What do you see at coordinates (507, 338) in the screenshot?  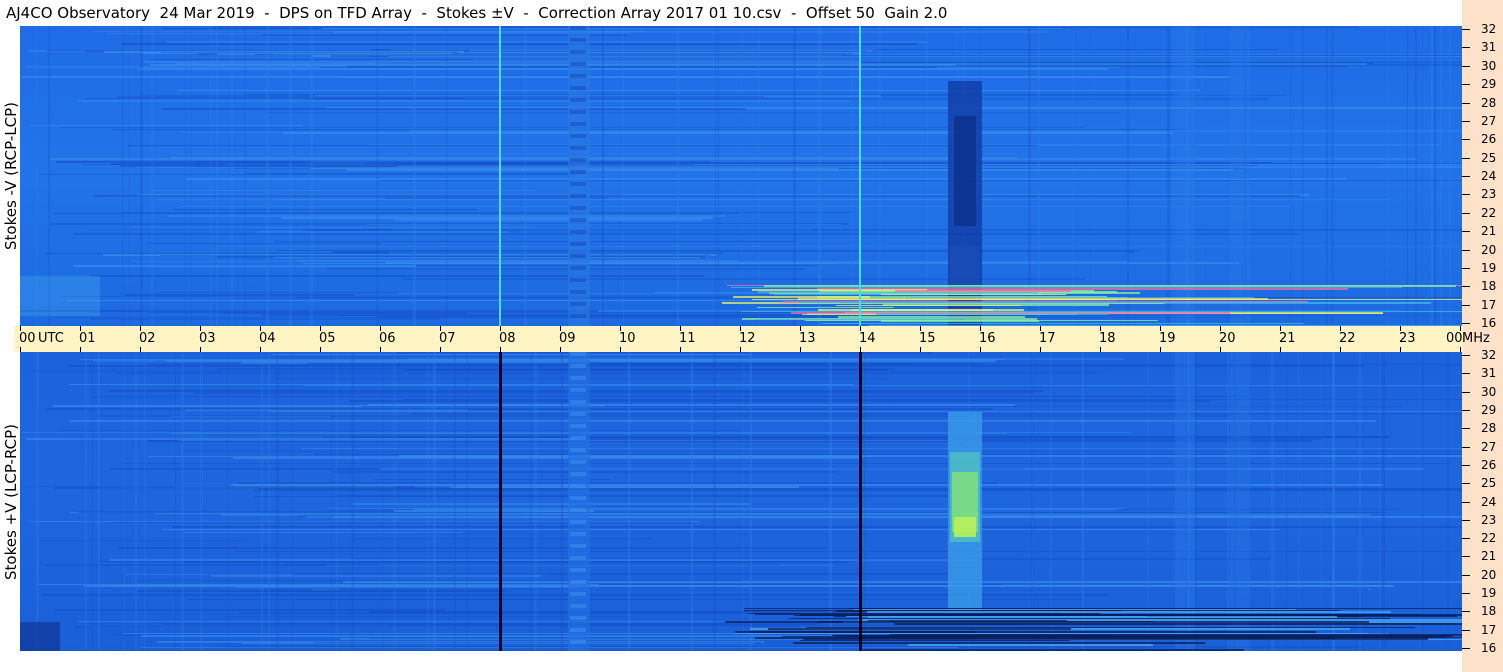 I see `time-label: 08` at bounding box center [507, 338].